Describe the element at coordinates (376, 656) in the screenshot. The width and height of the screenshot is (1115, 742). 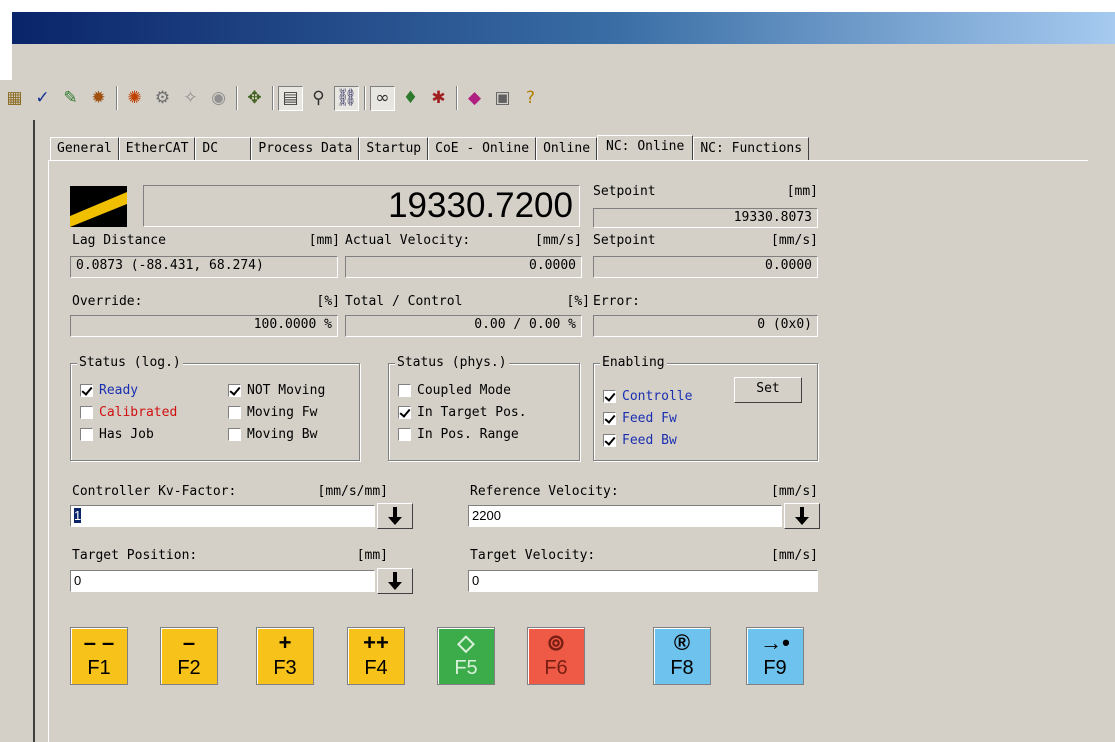
I see `f4-jog-fast-forward-button: ++ F4` at that location.